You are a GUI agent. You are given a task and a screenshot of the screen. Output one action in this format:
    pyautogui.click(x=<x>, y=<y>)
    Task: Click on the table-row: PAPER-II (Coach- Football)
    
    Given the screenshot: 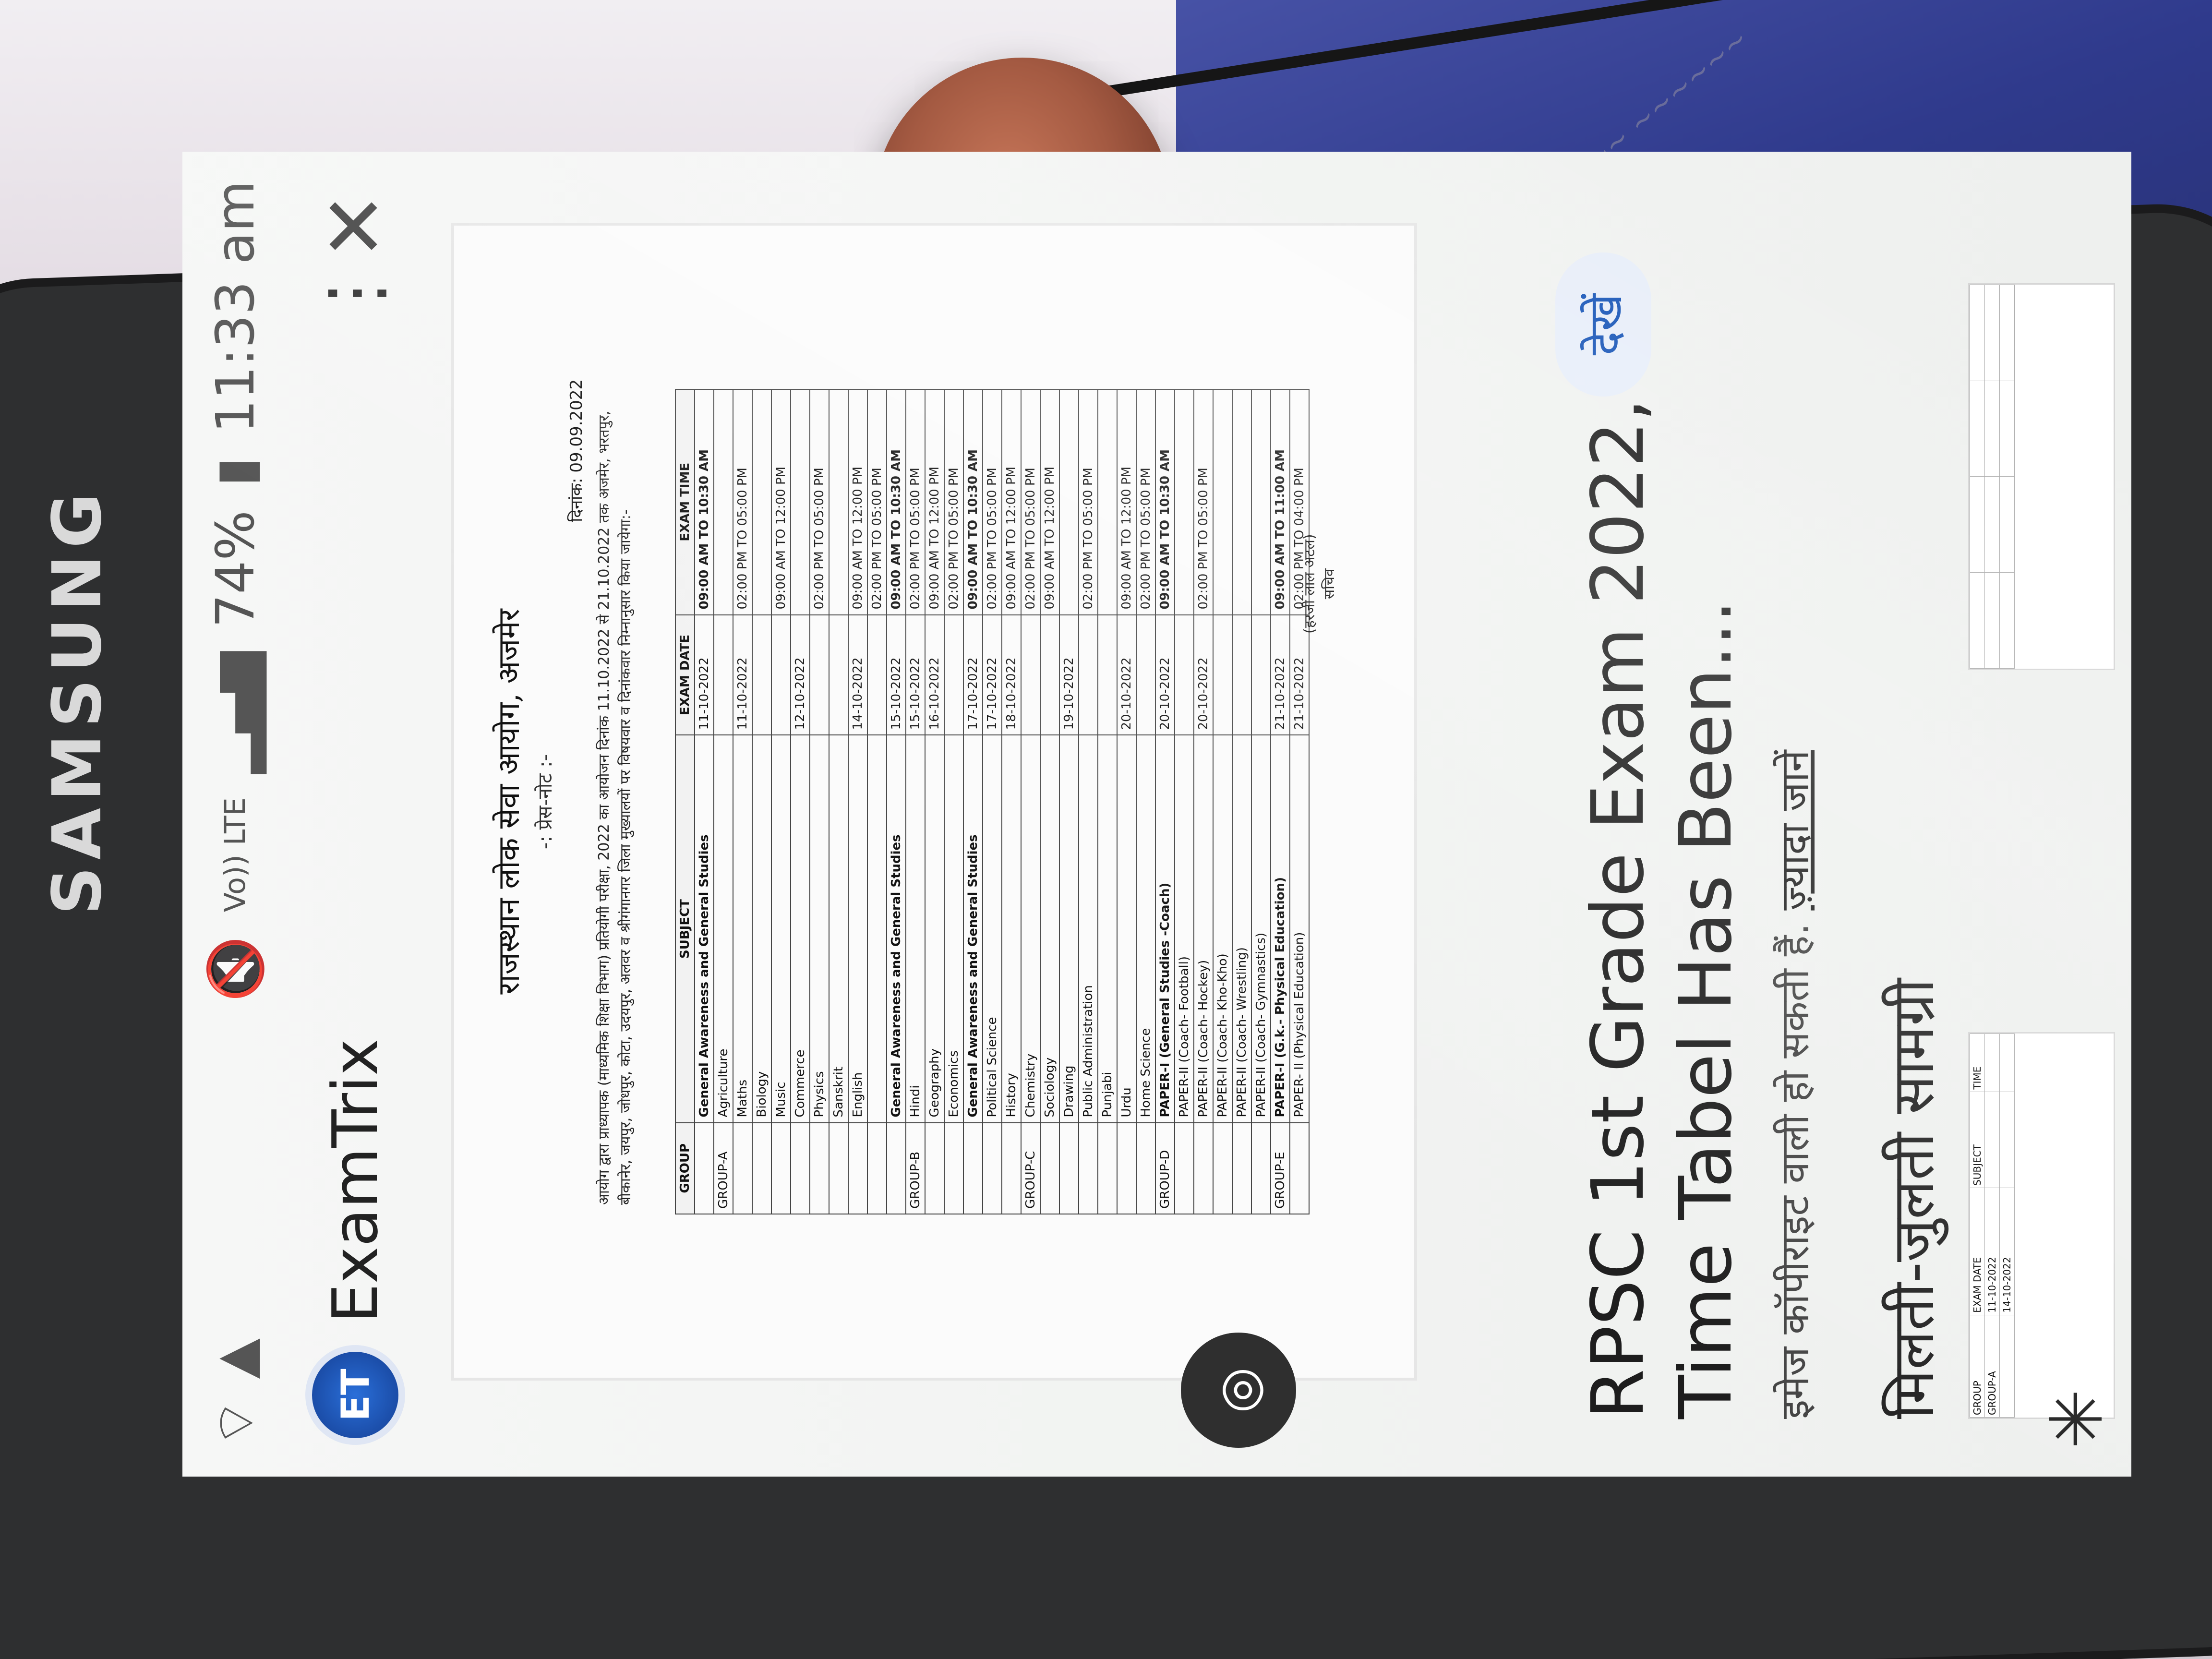 What is the action you would take?
    pyautogui.click(x=1184, y=801)
    